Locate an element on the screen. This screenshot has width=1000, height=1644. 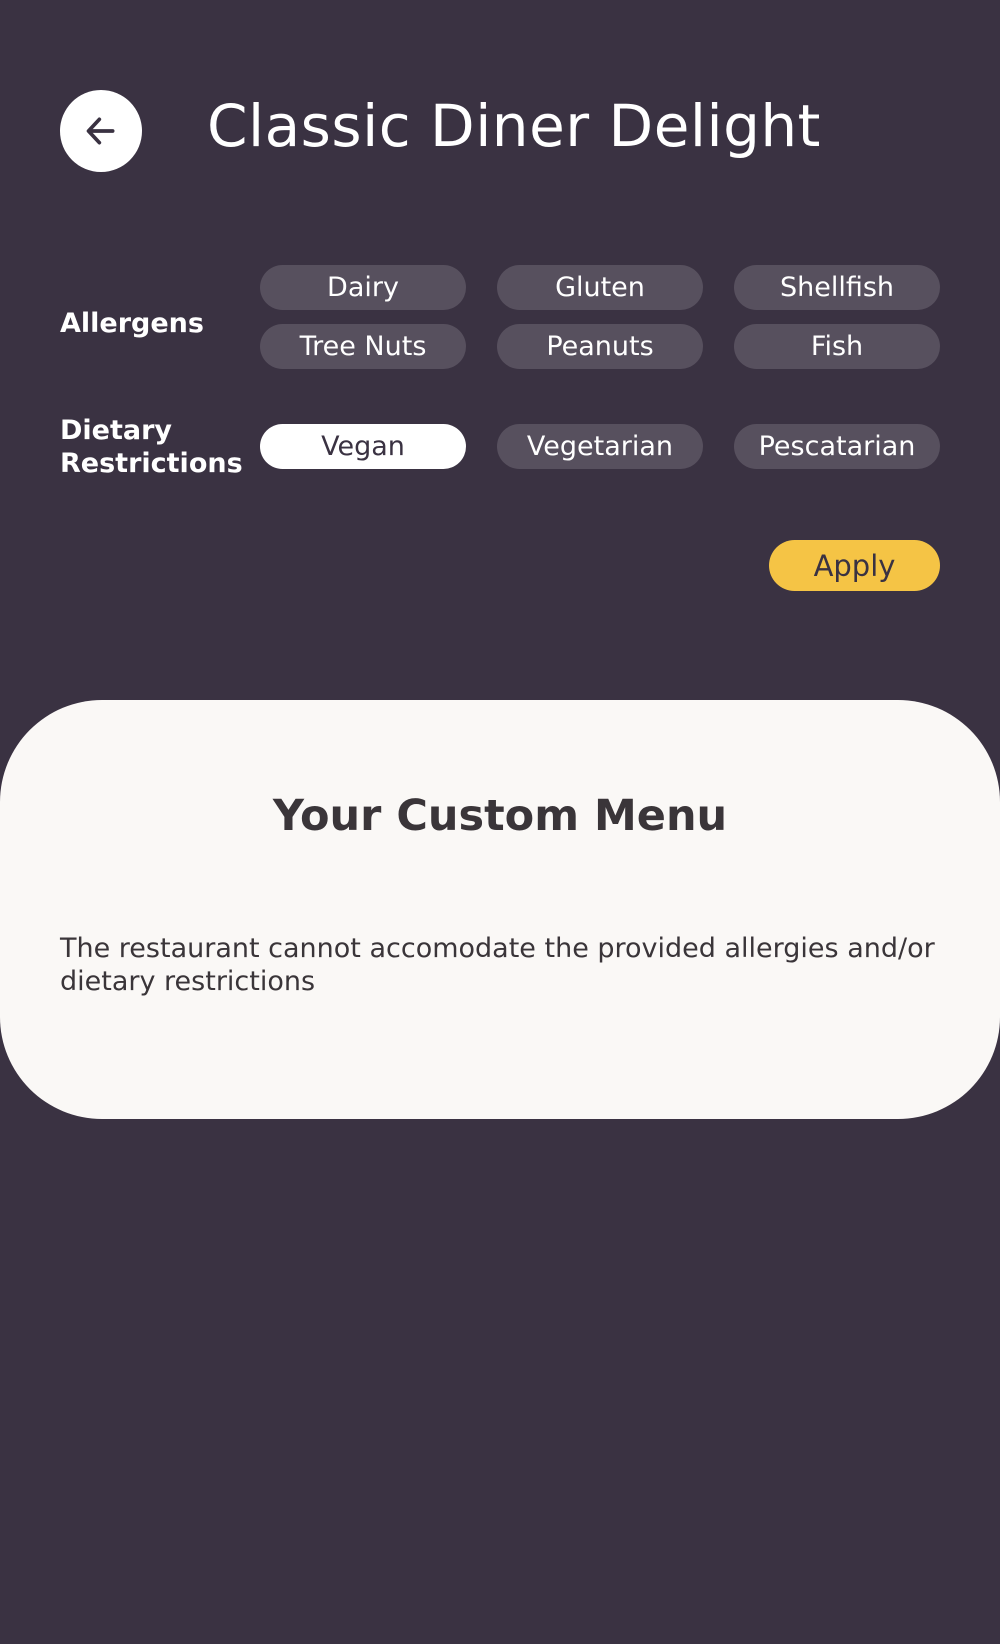
apply-button: Apply is located at coordinates (854, 565).